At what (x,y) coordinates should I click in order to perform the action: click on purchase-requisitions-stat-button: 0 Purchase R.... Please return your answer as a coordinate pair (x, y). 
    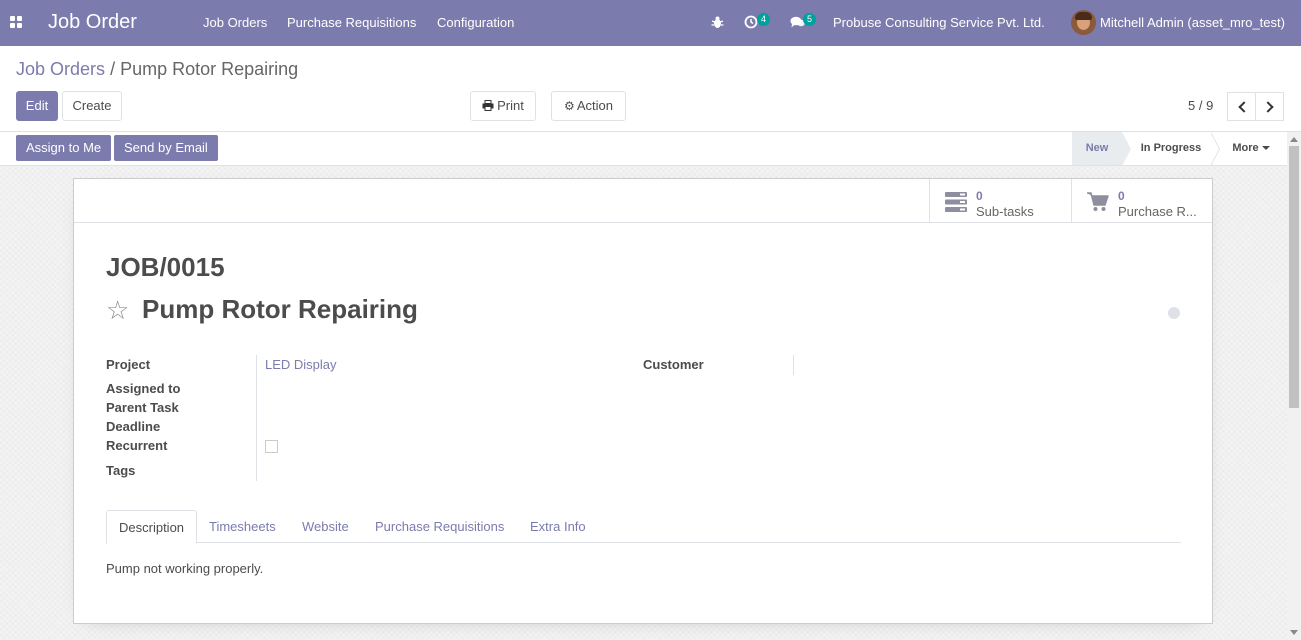
    Looking at the image, I should click on (1142, 200).